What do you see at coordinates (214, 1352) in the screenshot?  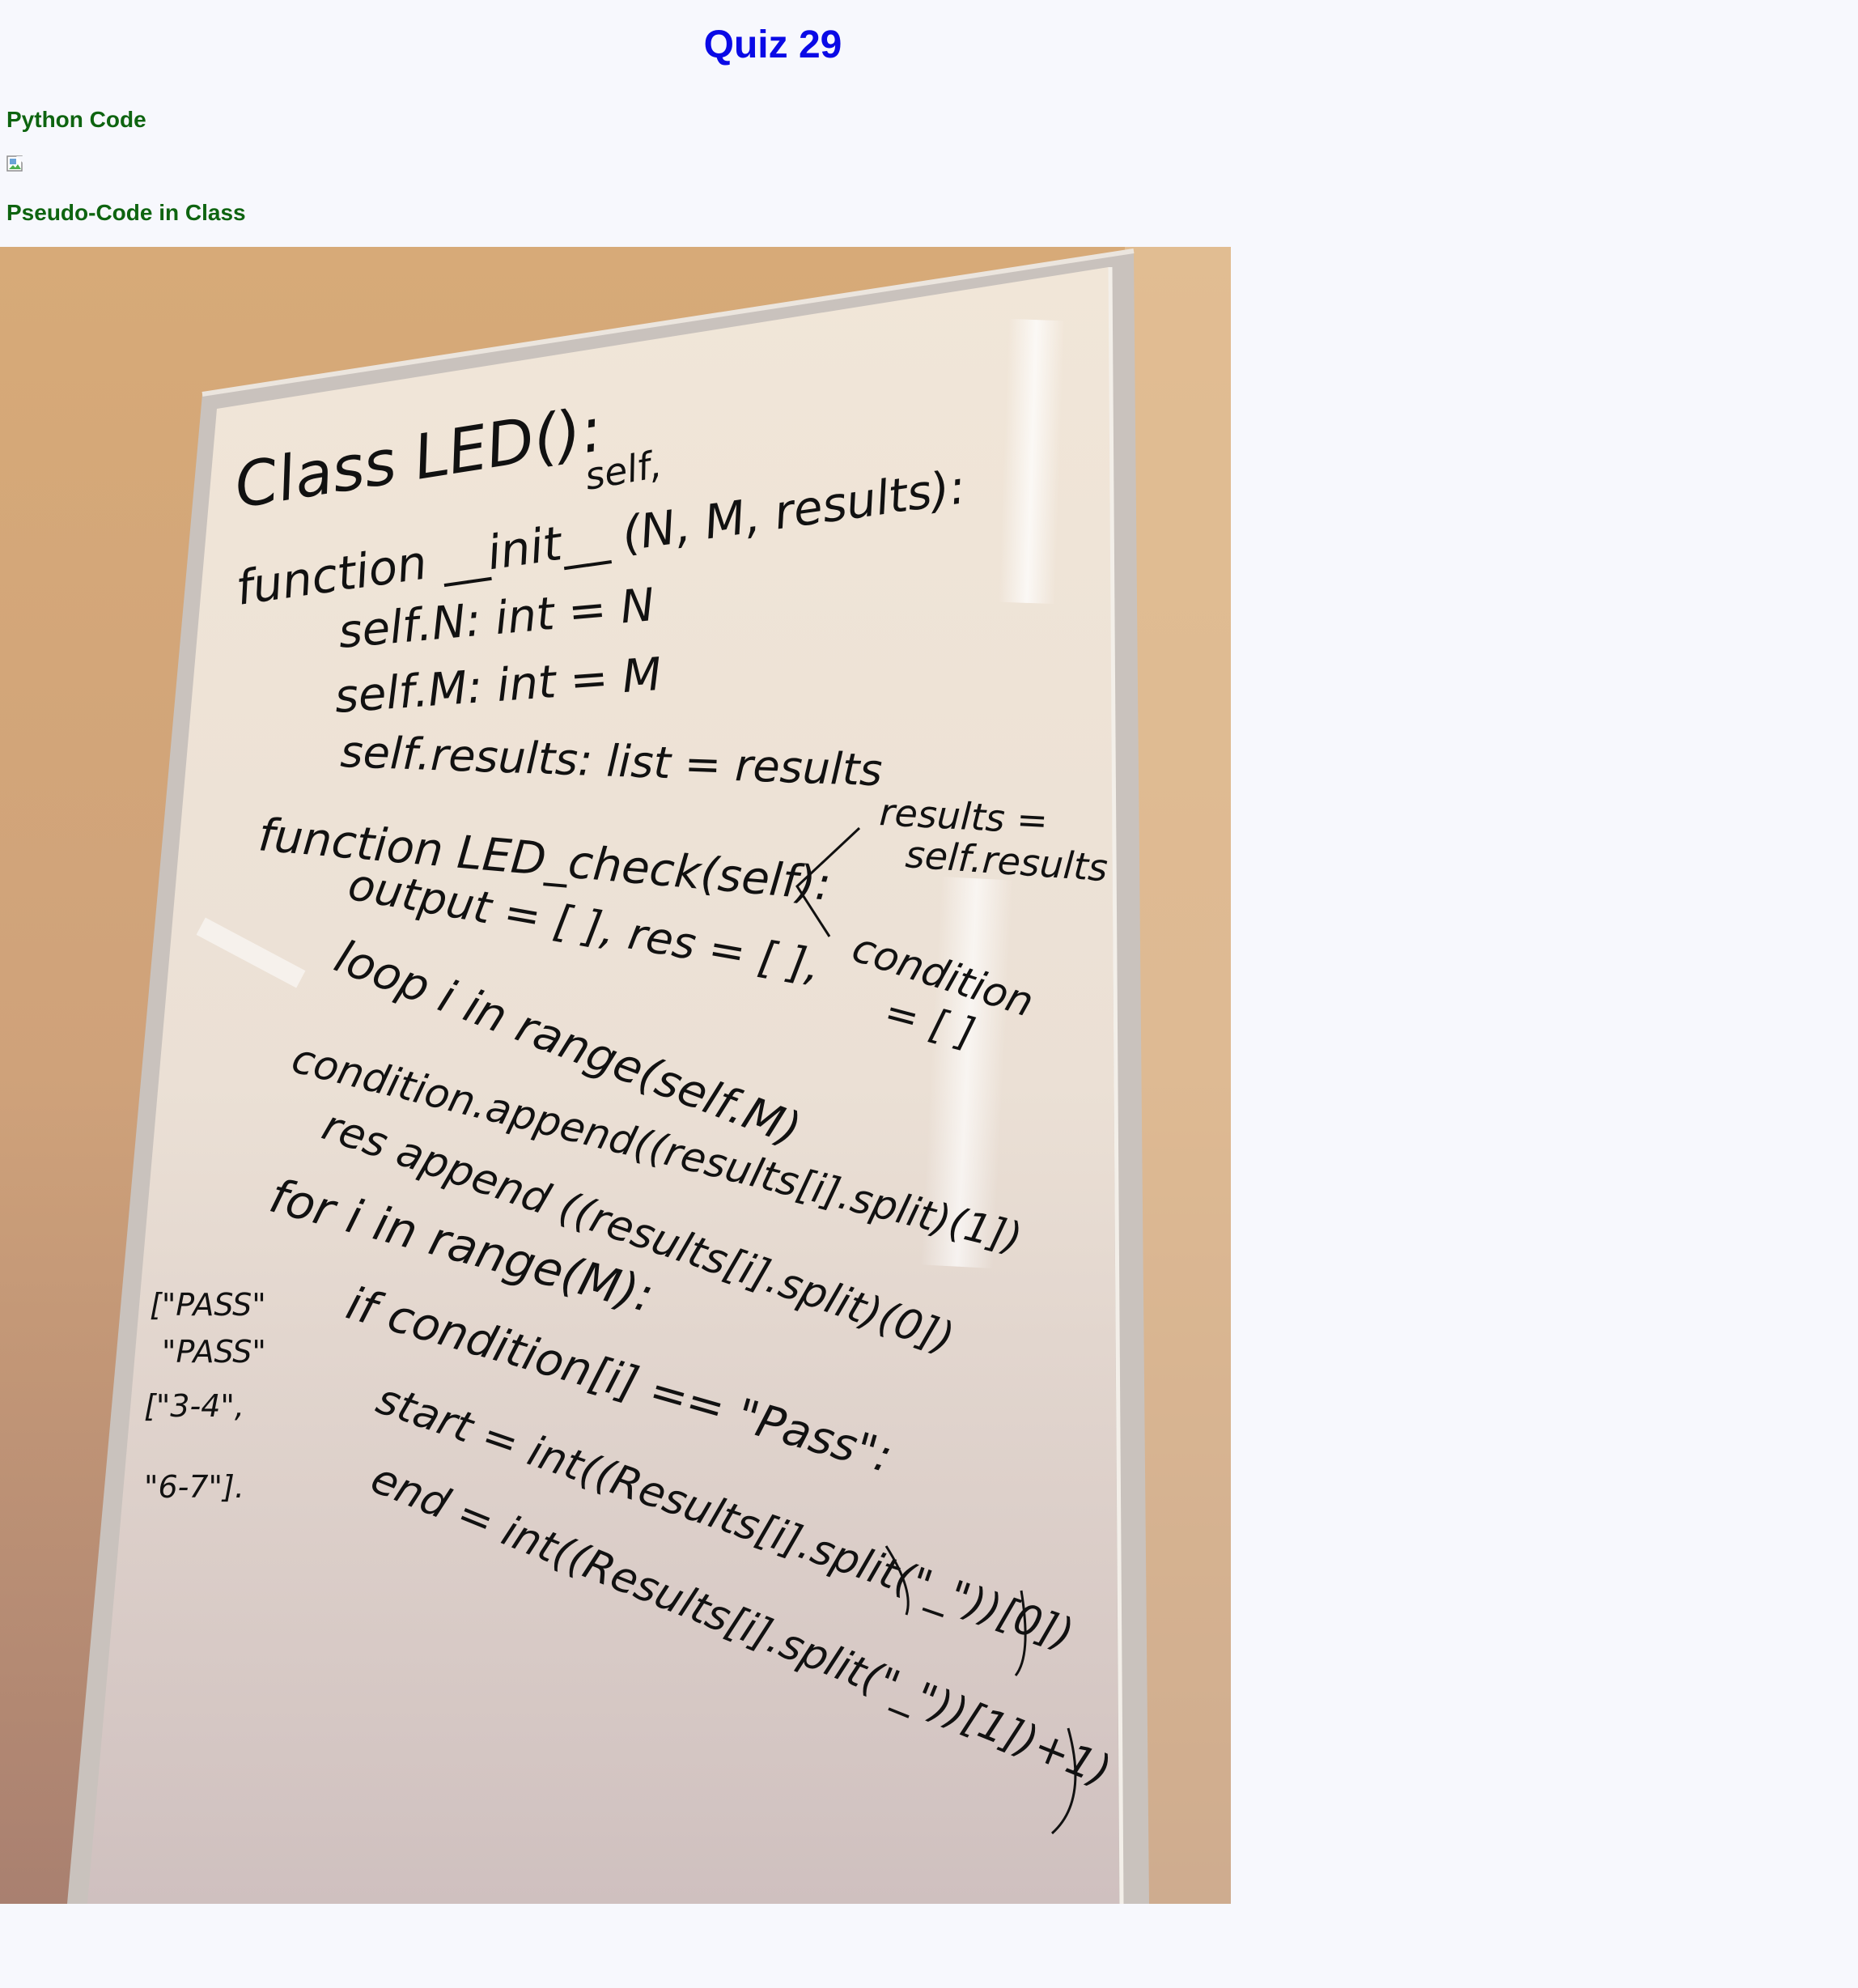 I see `wb-line-21: "PASS"` at bounding box center [214, 1352].